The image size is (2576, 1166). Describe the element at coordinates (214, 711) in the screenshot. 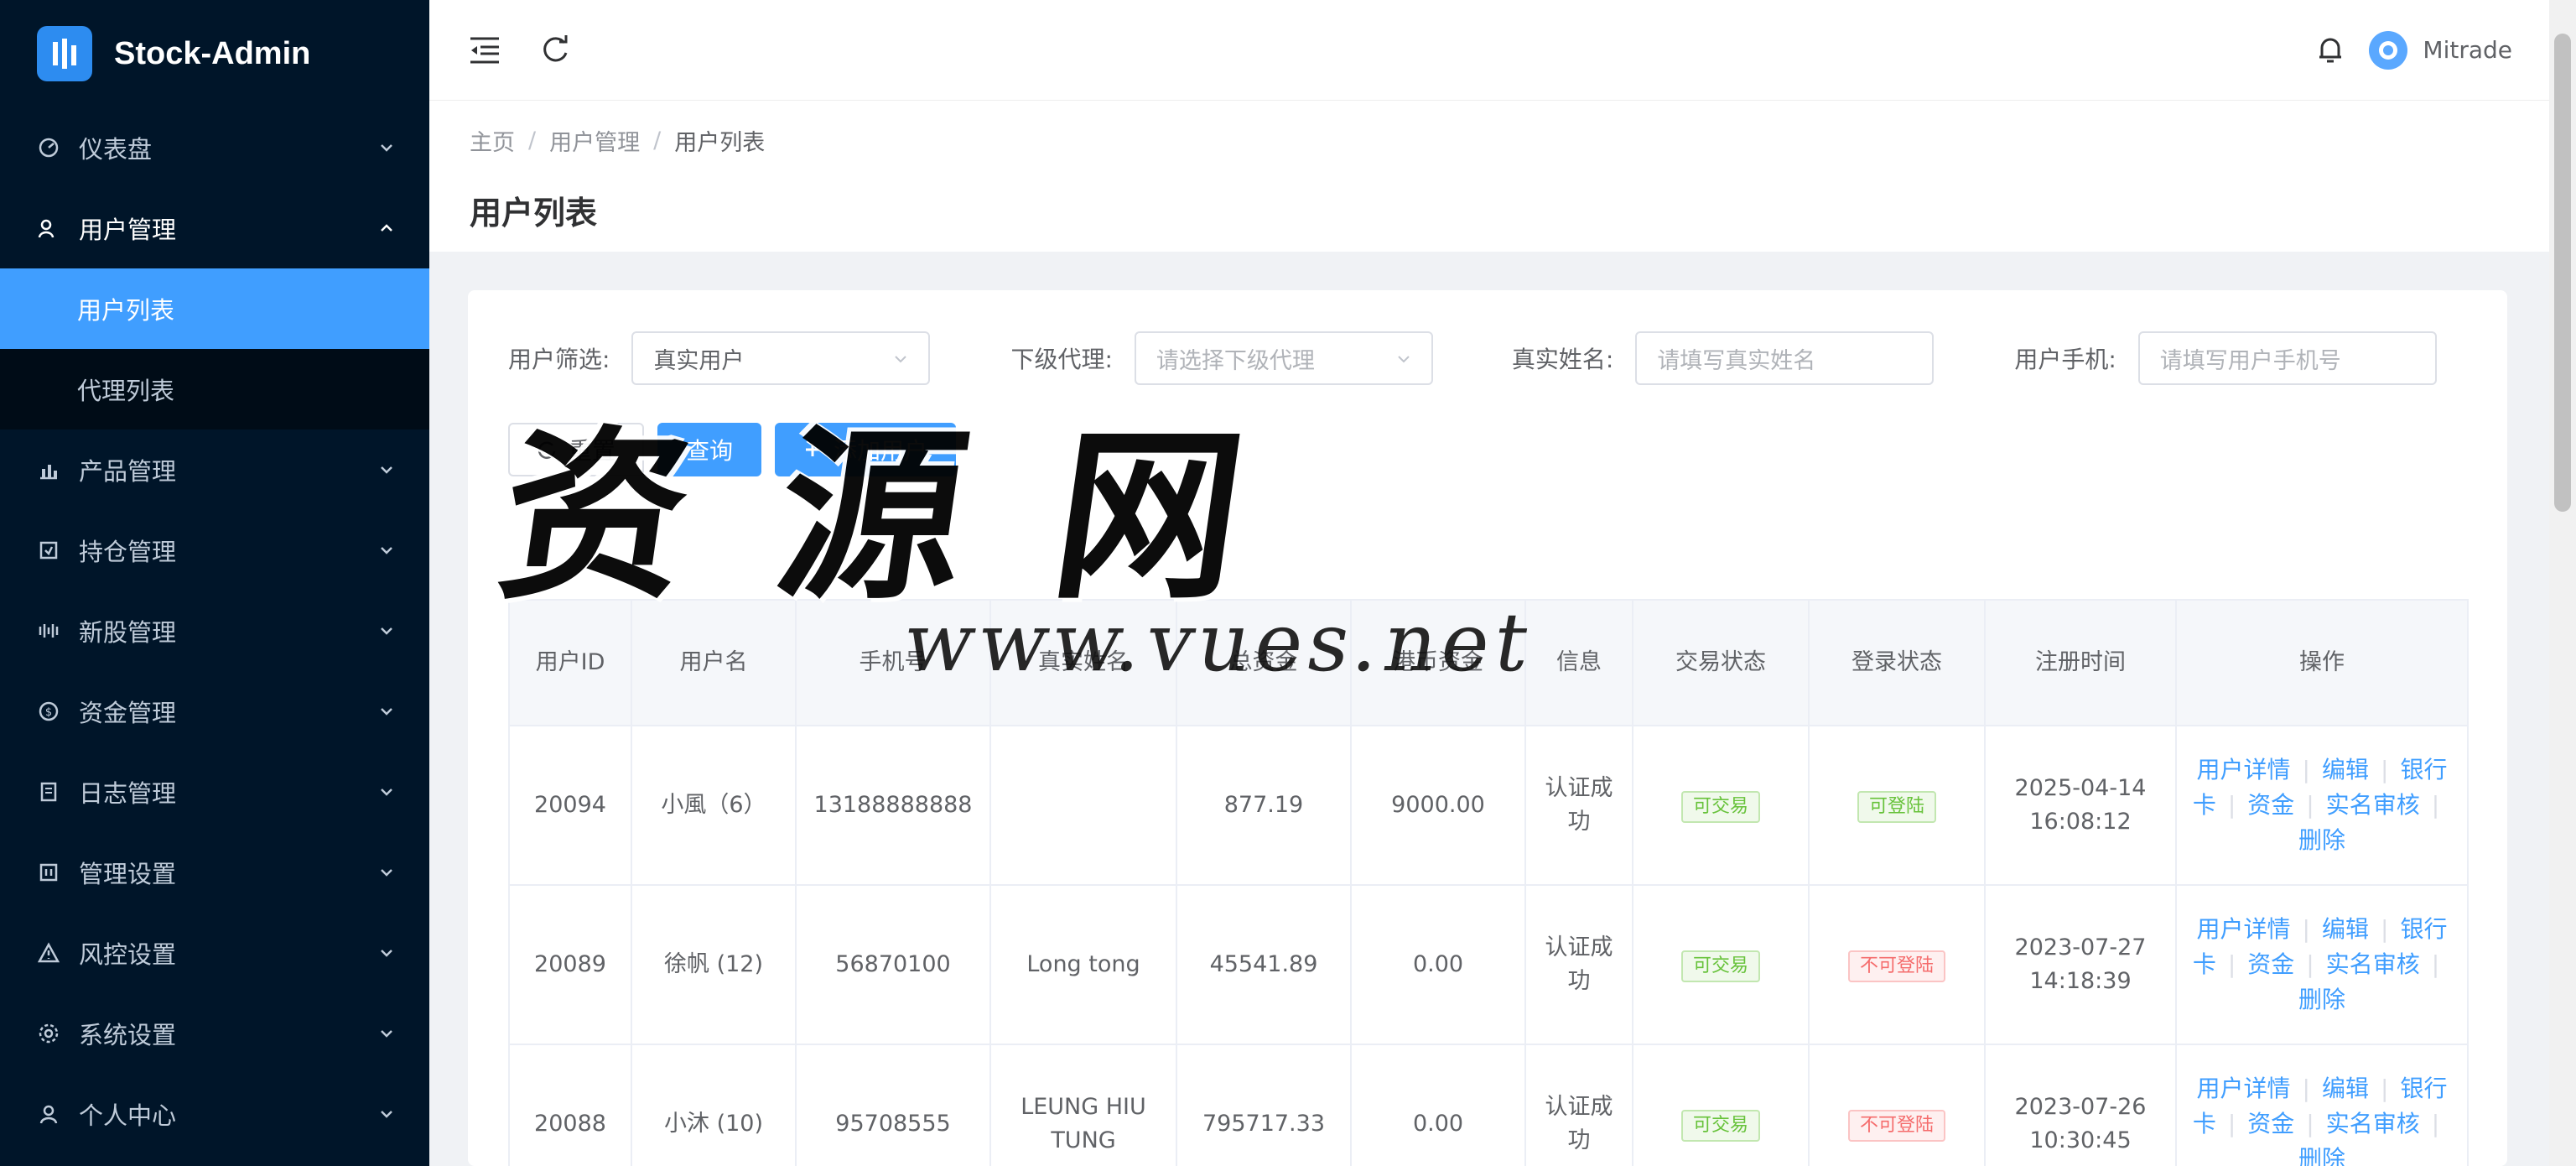

I see `sidebar-item-funds: $ 资金管理` at that location.